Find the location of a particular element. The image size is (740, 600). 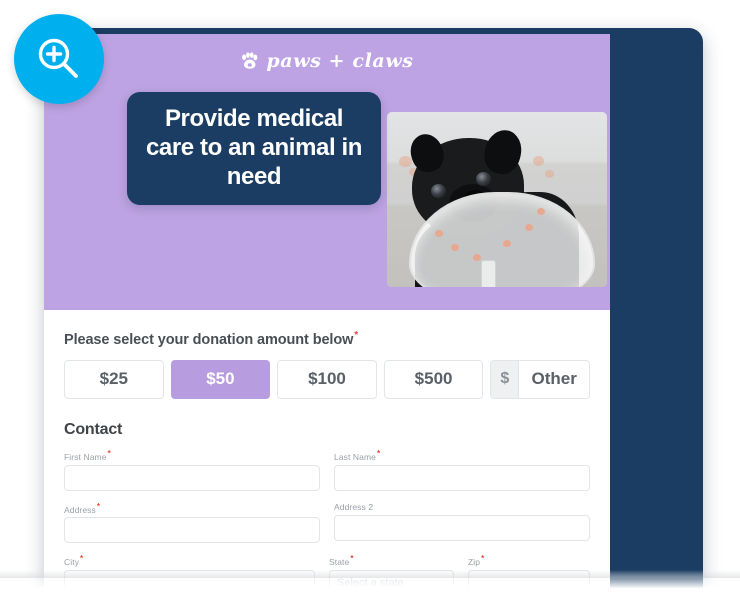

amount-other-label: Other is located at coordinates (554, 379).